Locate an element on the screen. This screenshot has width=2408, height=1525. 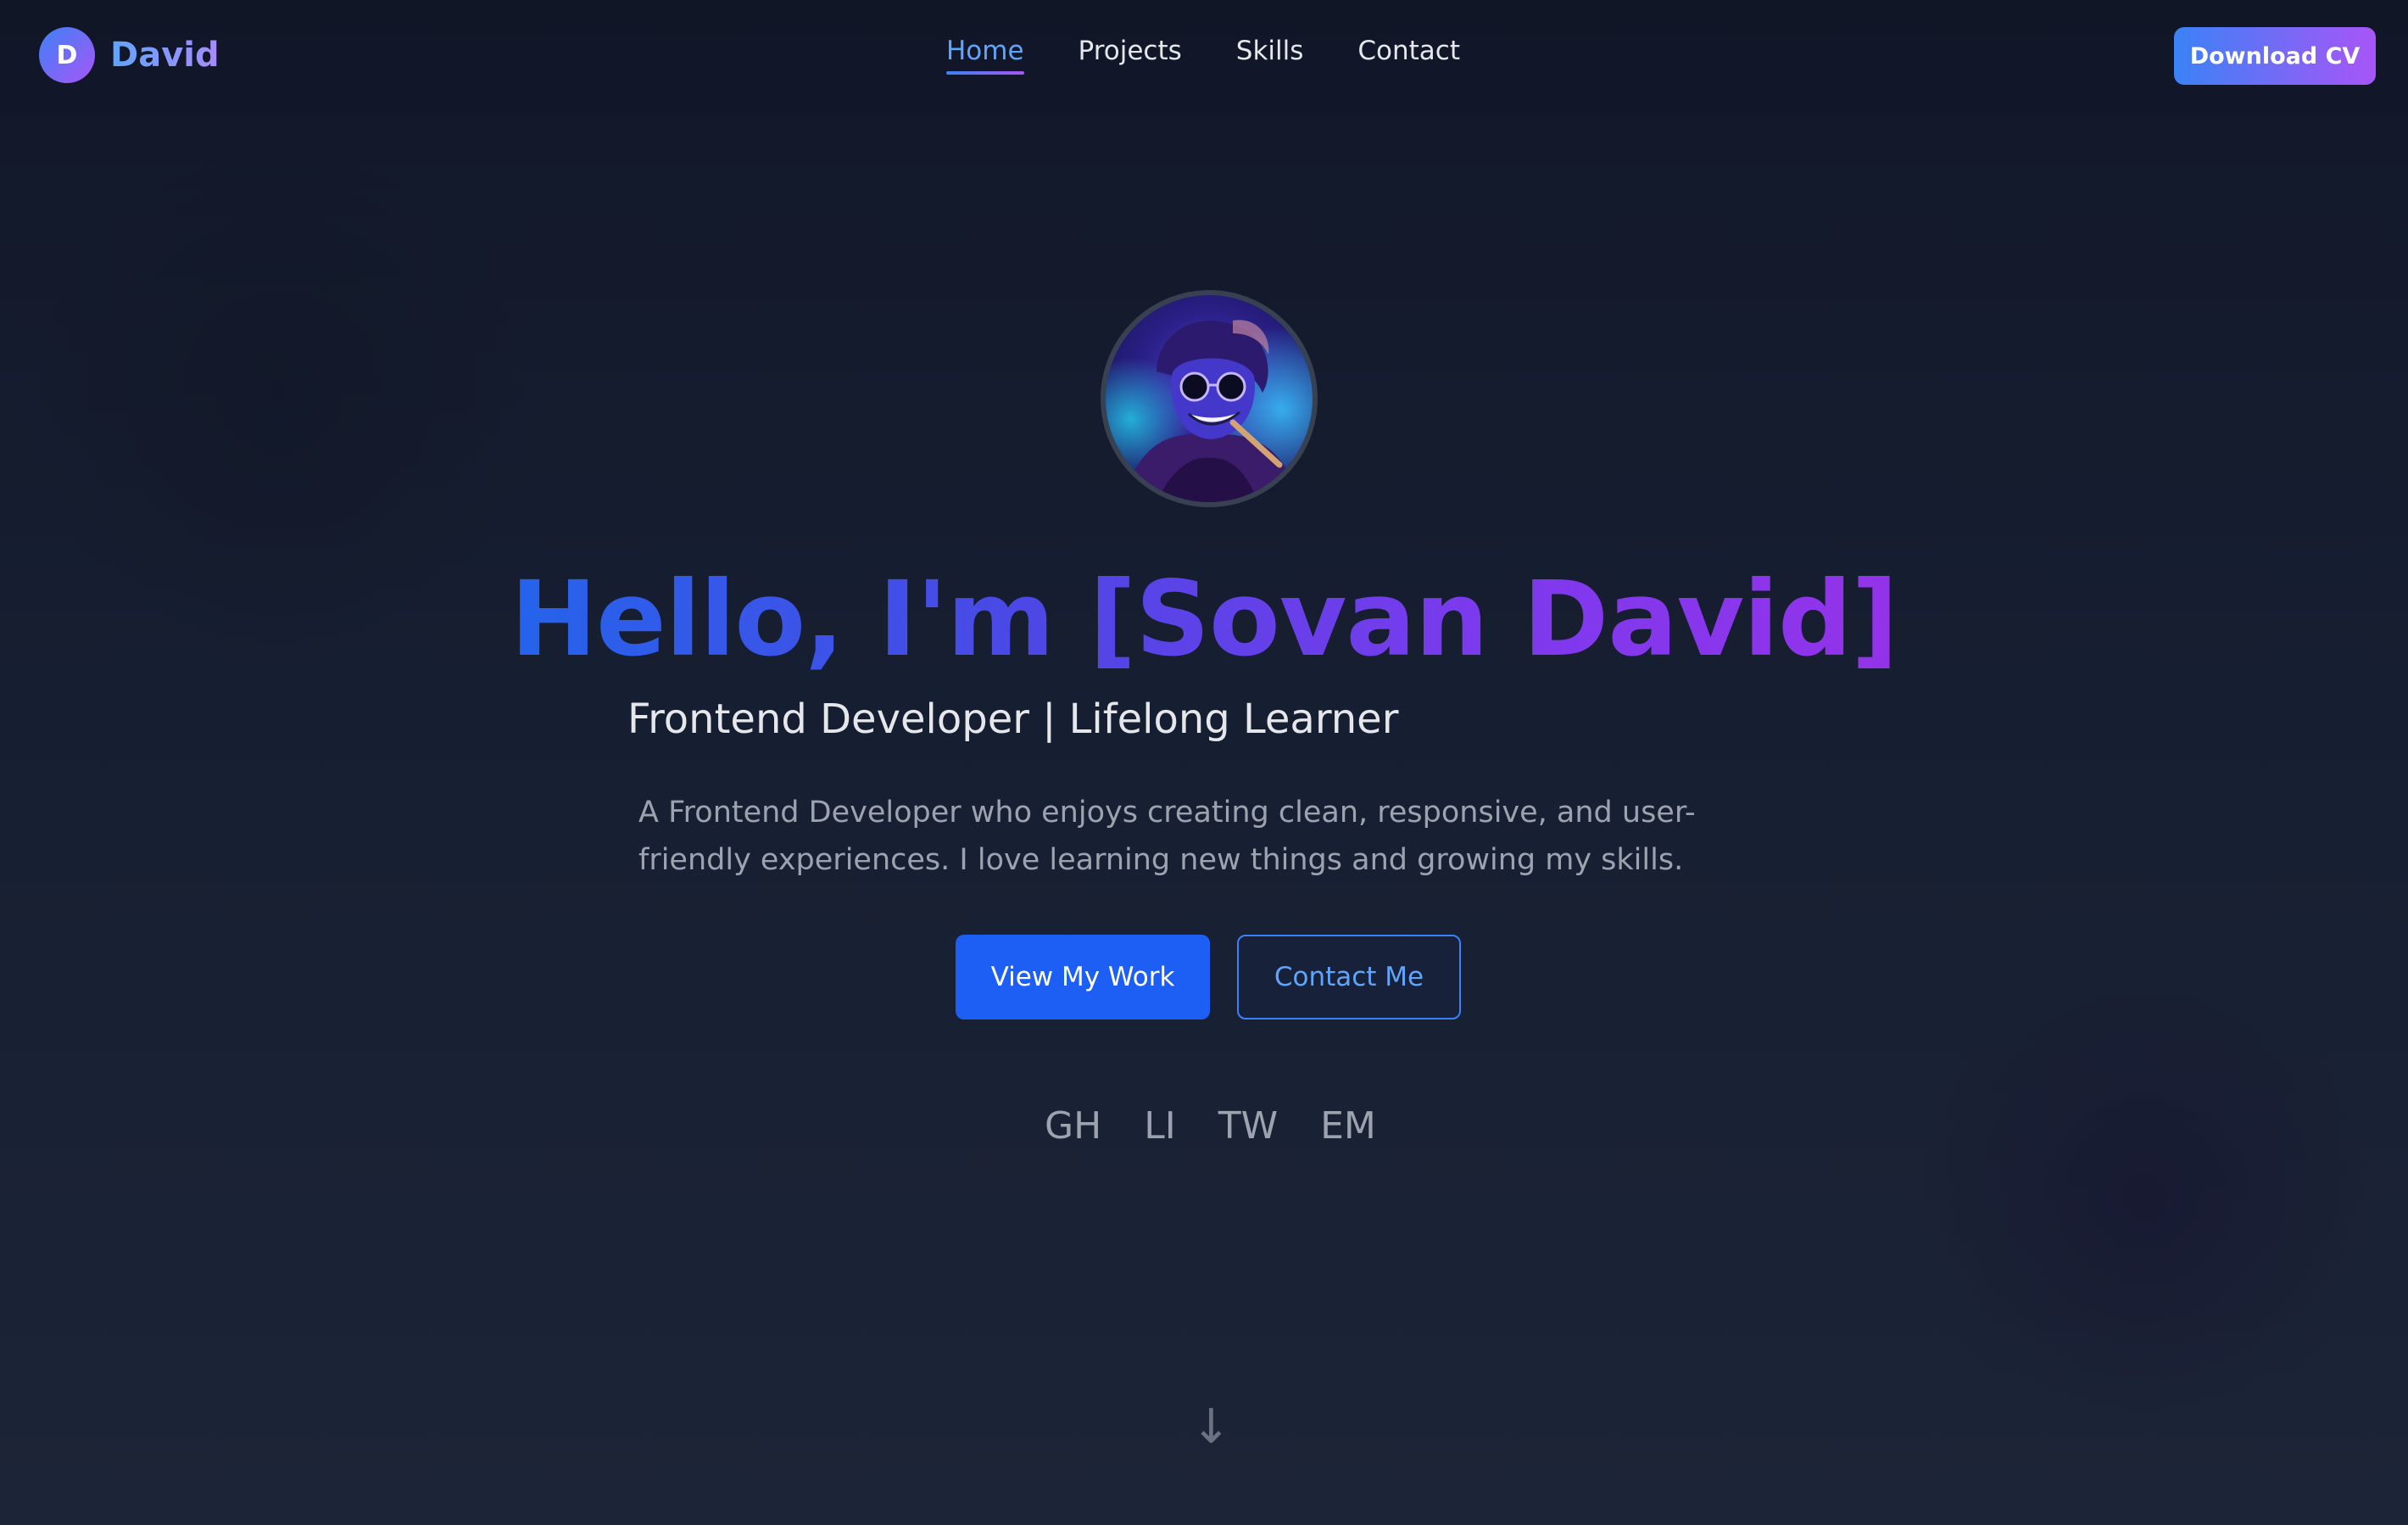
brand-name: David is located at coordinates (165, 55).